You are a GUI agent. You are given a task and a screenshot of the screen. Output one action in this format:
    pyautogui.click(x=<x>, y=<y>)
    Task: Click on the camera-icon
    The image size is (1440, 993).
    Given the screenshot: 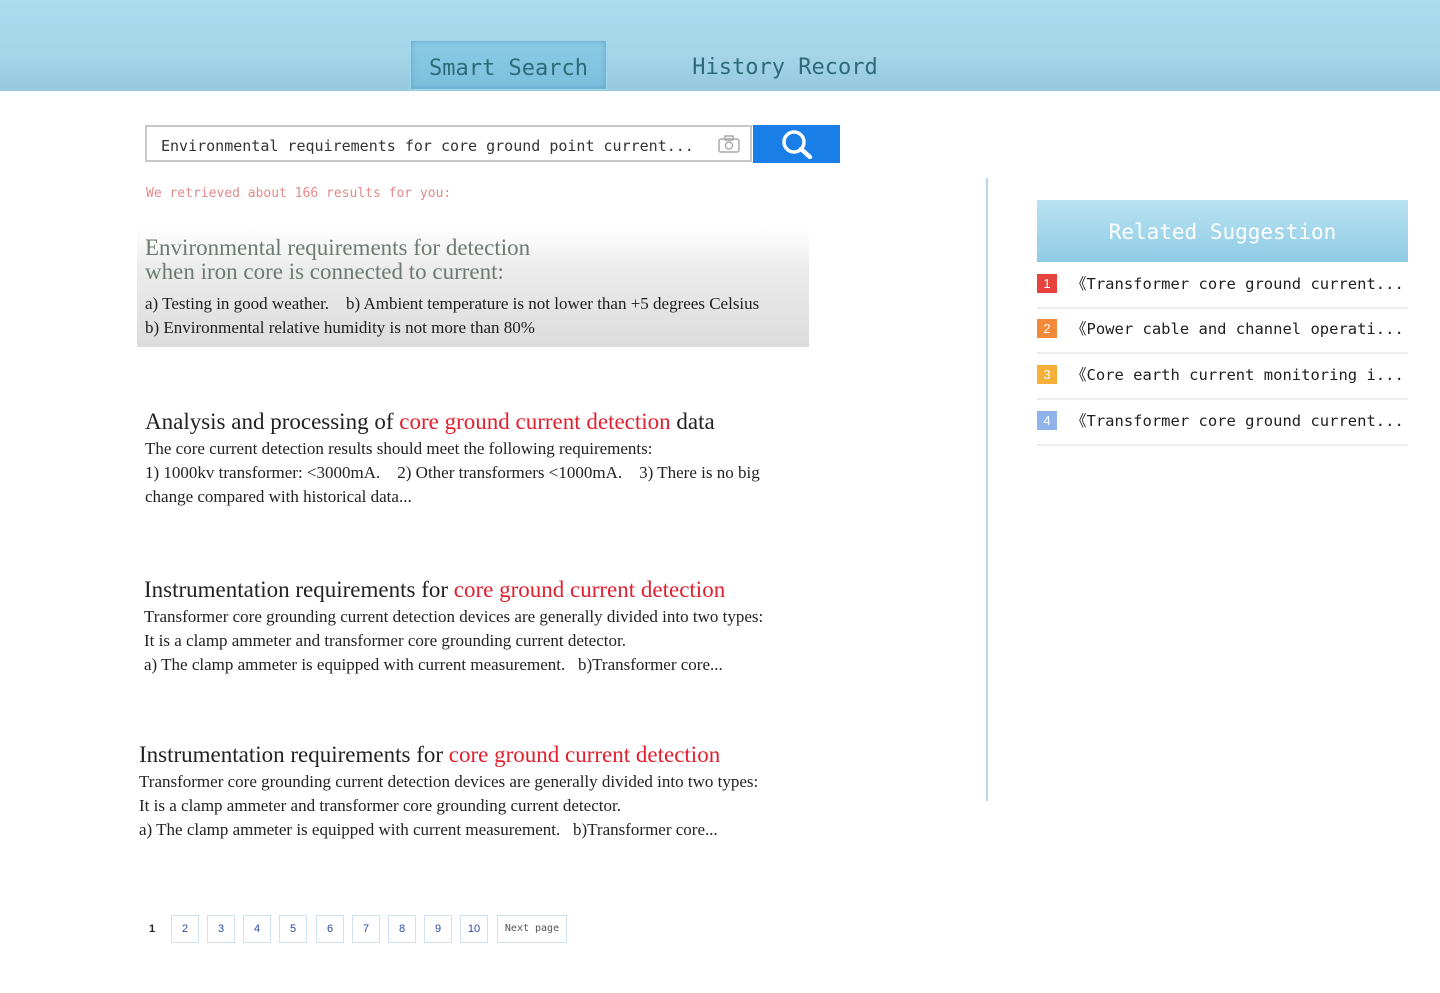 What is the action you would take?
    pyautogui.click(x=729, y=144)
    